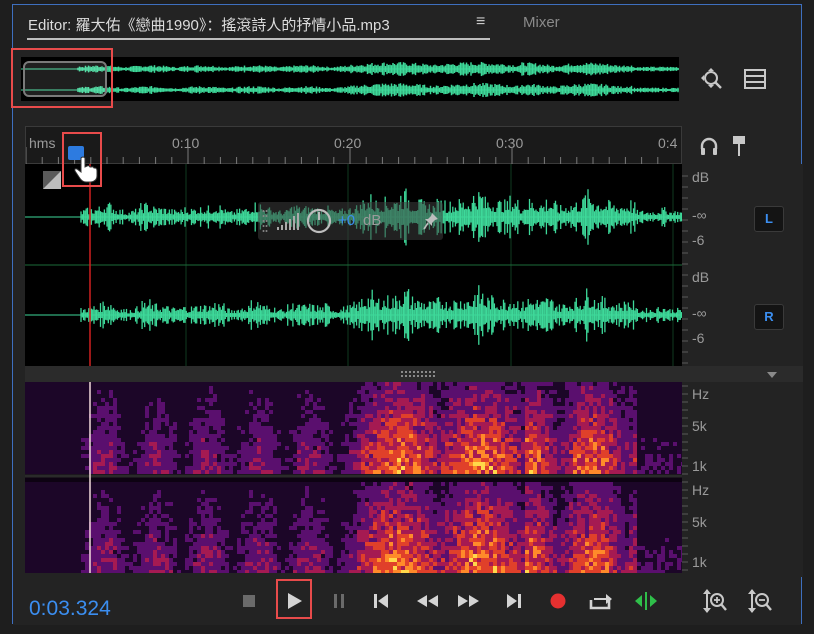  What do you see at coordinates (712, 79) in the screenshot?
I see `zoom-fit-icon` at bounding box center [712, 79].